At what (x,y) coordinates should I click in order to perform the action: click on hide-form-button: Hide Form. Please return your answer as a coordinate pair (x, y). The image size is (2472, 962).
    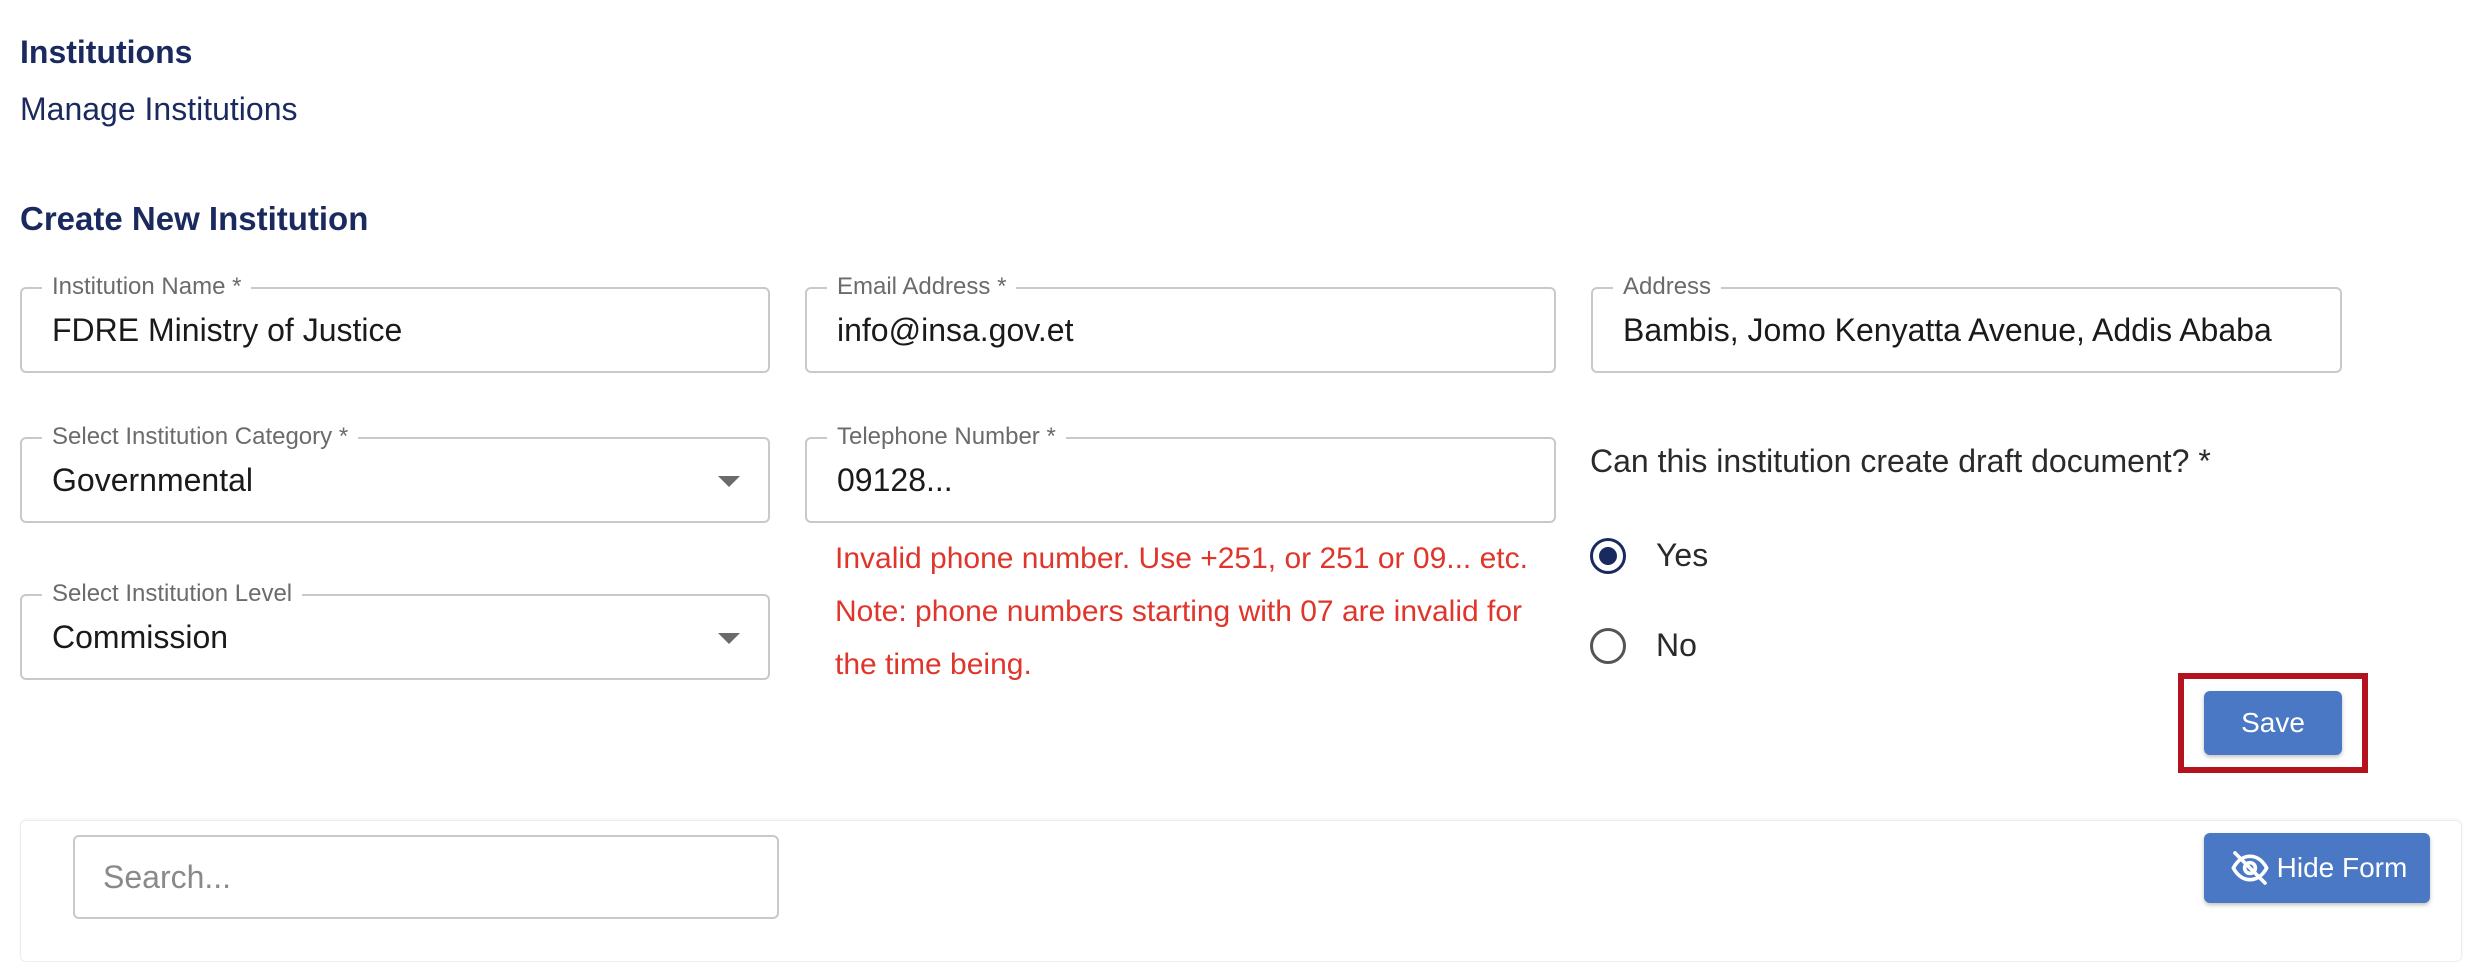
    Looking at the image, I should click on (2317, 868).